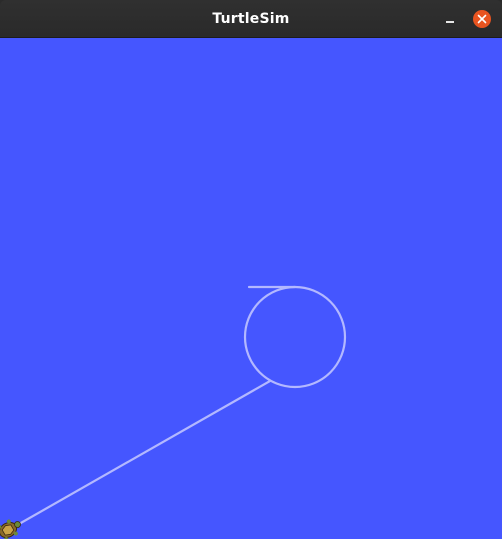  Describe the element at coordinates (10, 529) in the screenshot. I see `turtle-icon` at that location.